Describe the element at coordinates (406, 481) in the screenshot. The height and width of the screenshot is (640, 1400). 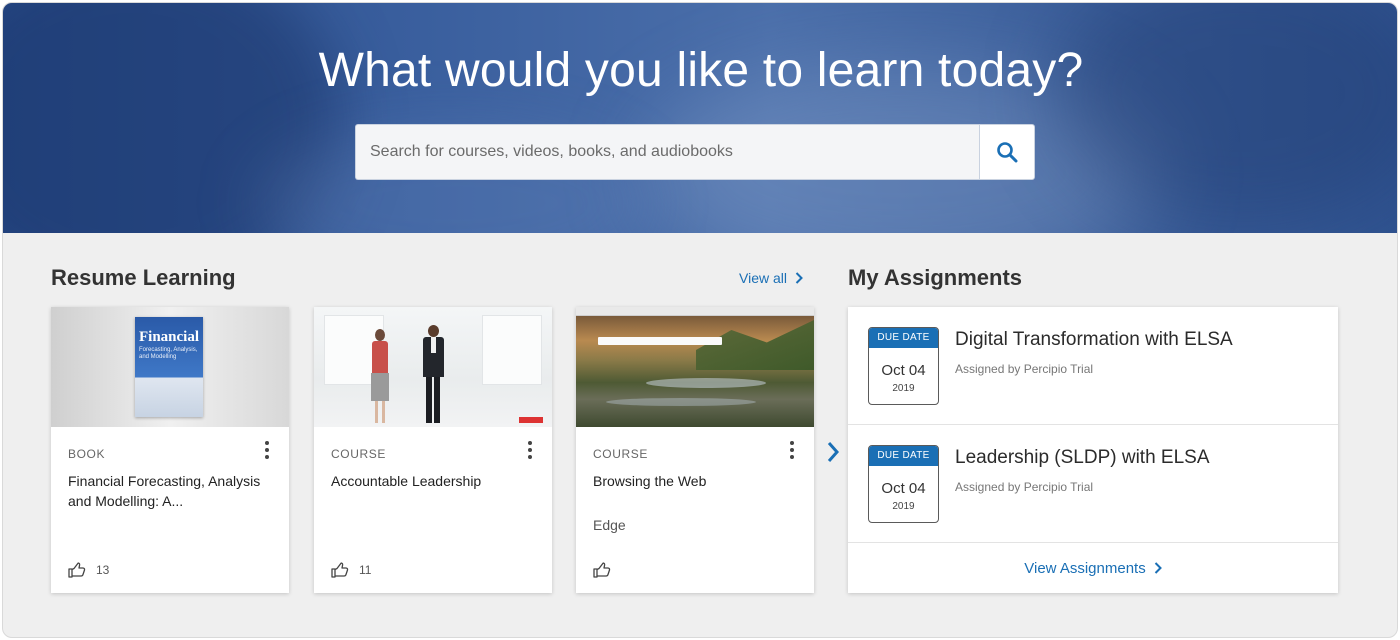
I see `card-title: Accountable Leadership` at that location.